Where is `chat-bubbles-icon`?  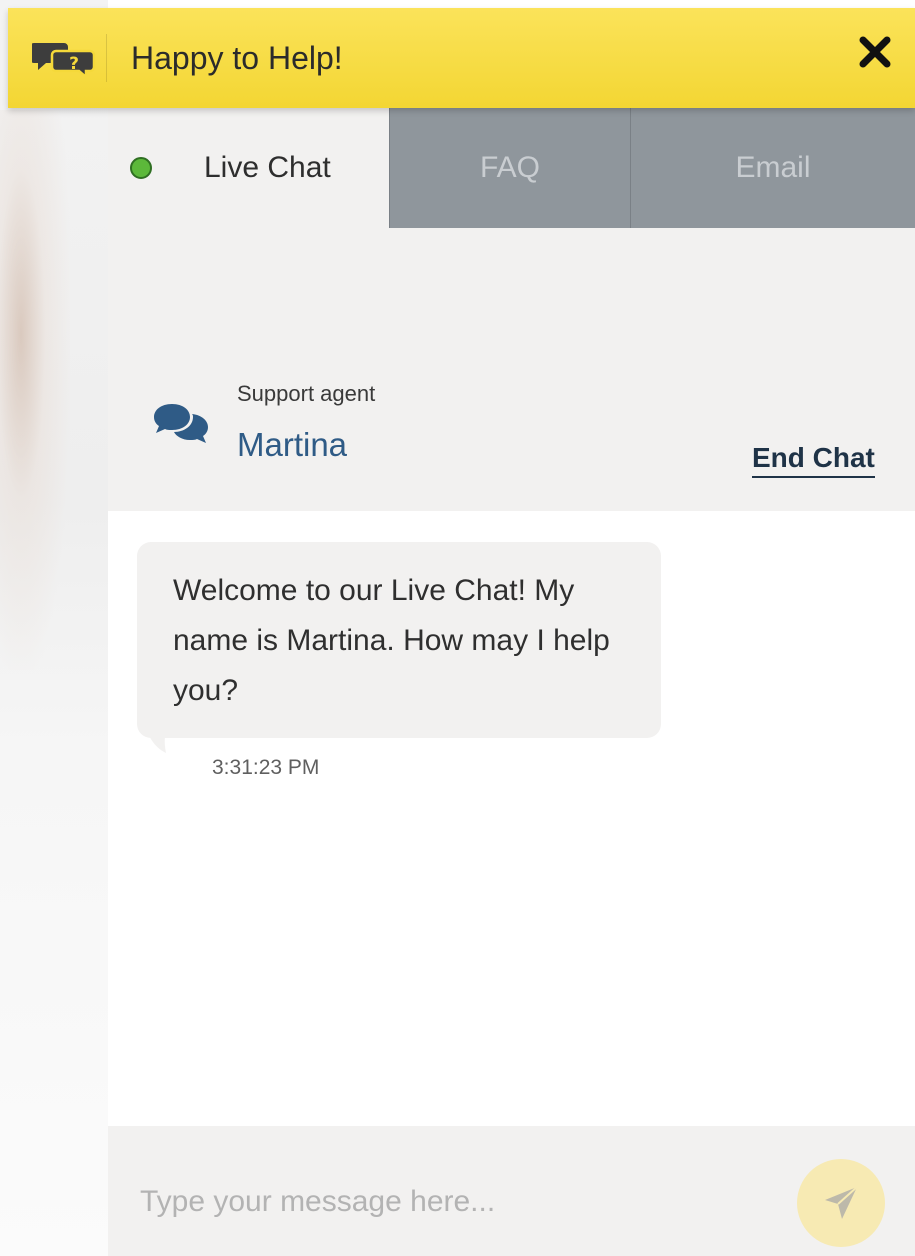 chat-bubbles-icon is located at coordinates (182, 426).